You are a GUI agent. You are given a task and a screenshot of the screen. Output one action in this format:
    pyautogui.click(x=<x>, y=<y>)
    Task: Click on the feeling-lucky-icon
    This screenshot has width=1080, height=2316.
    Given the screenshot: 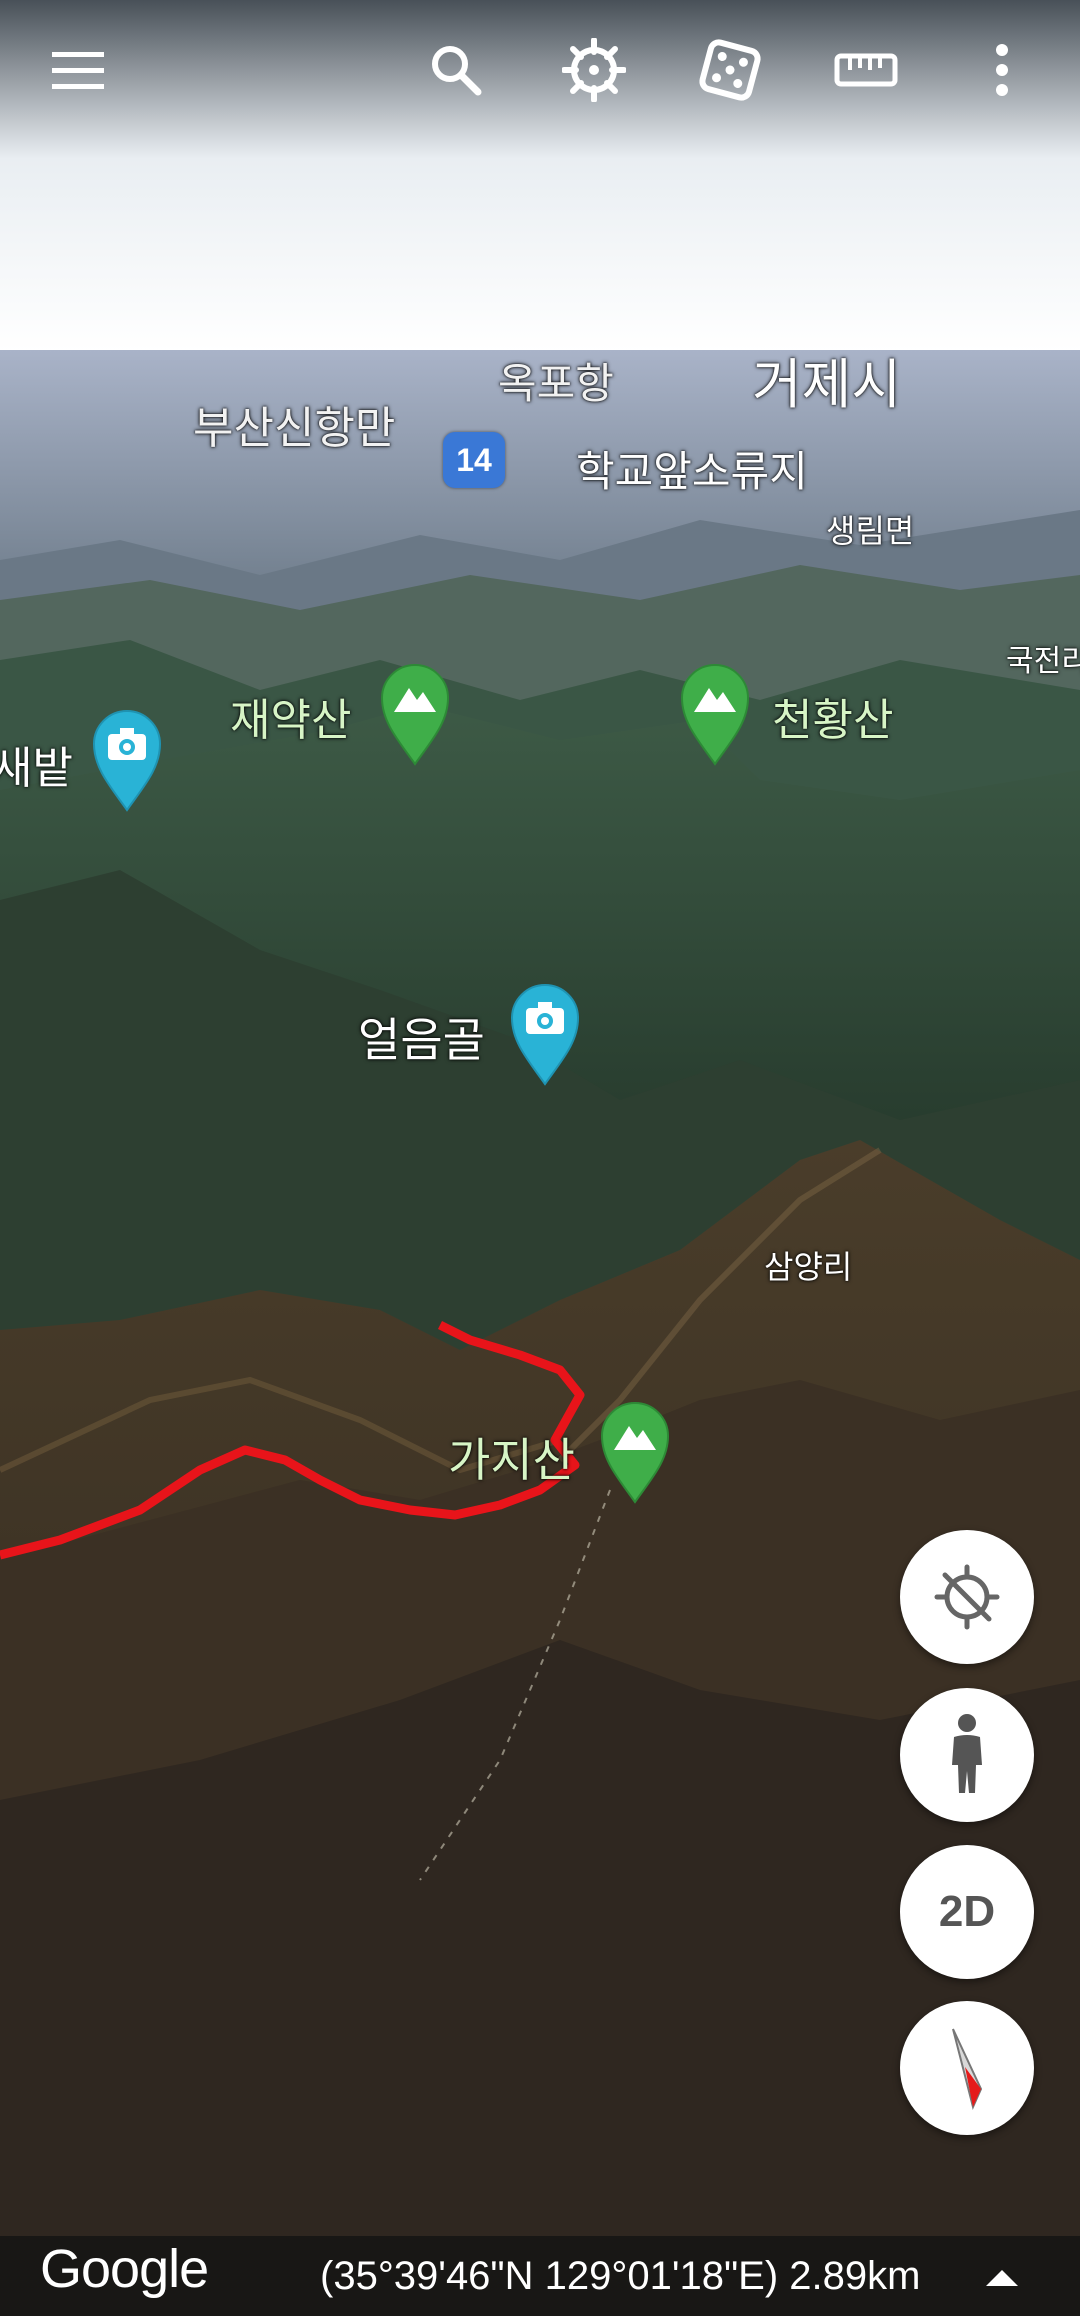 What is the action you would take?
    pyautogui.click(x=730, y=70)
    